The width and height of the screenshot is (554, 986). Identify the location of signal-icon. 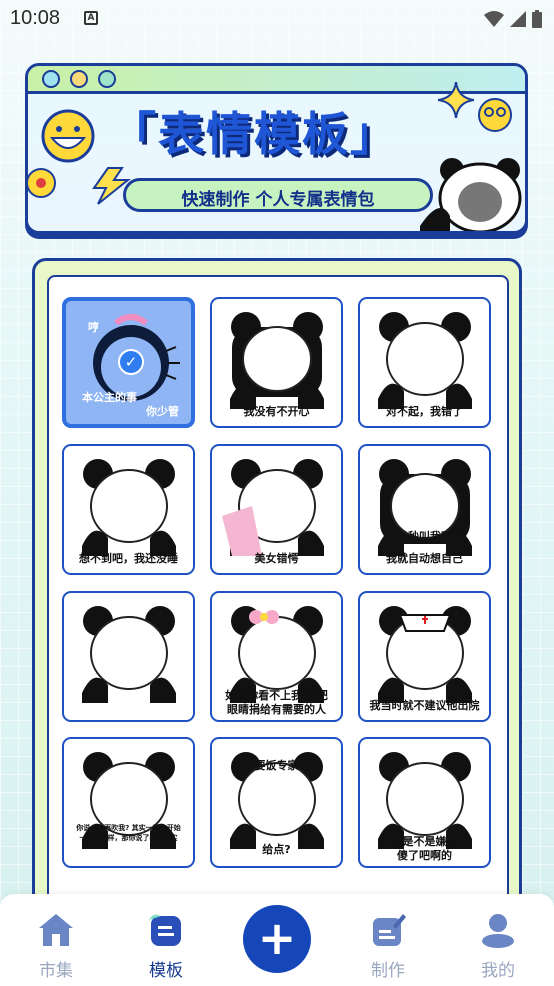
(518, 19).